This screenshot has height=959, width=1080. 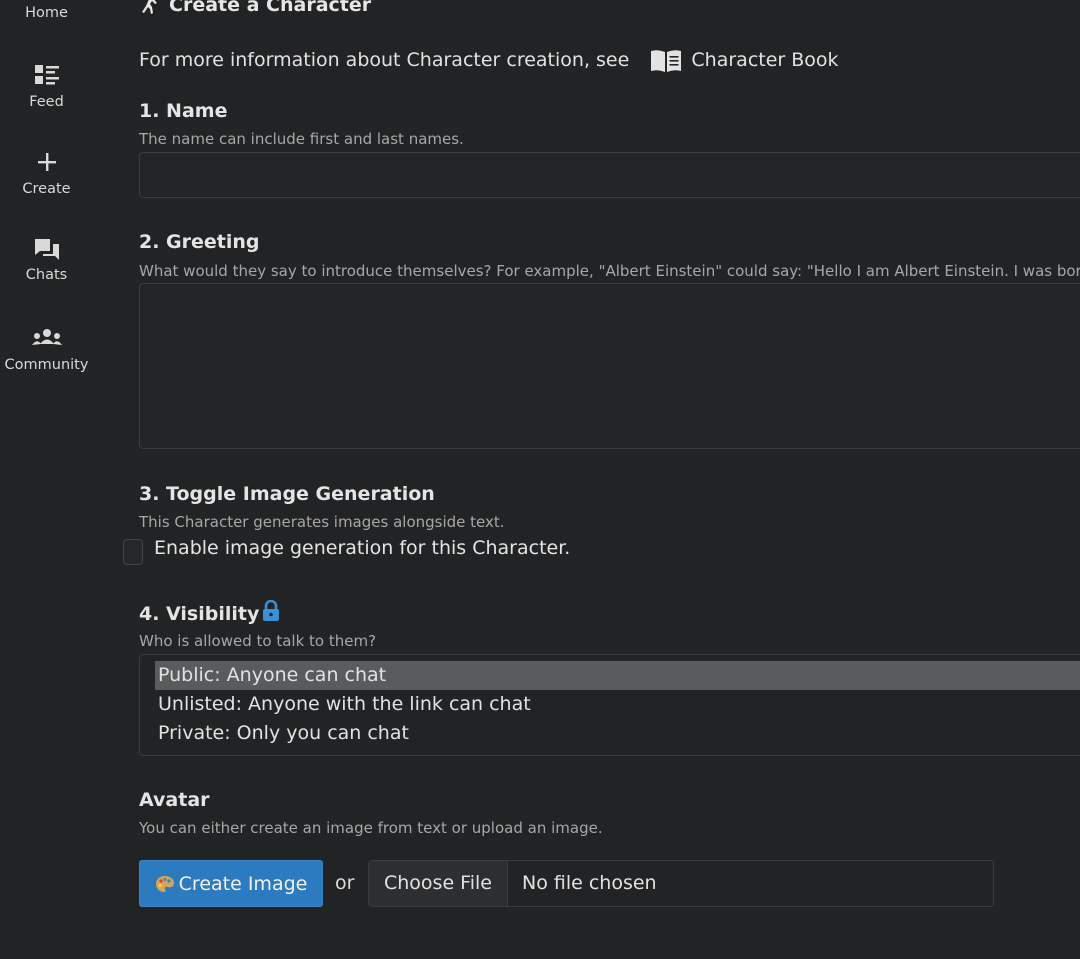 What do you see at coordinates (199, 242) in the screenshot?
I see `greeting-heading: 2. Greeting` at bounding box center [199, 242].